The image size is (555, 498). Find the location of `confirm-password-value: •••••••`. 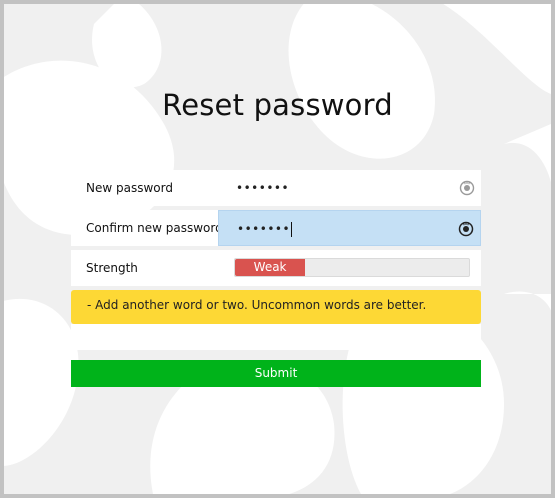

confirm-password-value: ••••••• is located at coordinates (265, 229).